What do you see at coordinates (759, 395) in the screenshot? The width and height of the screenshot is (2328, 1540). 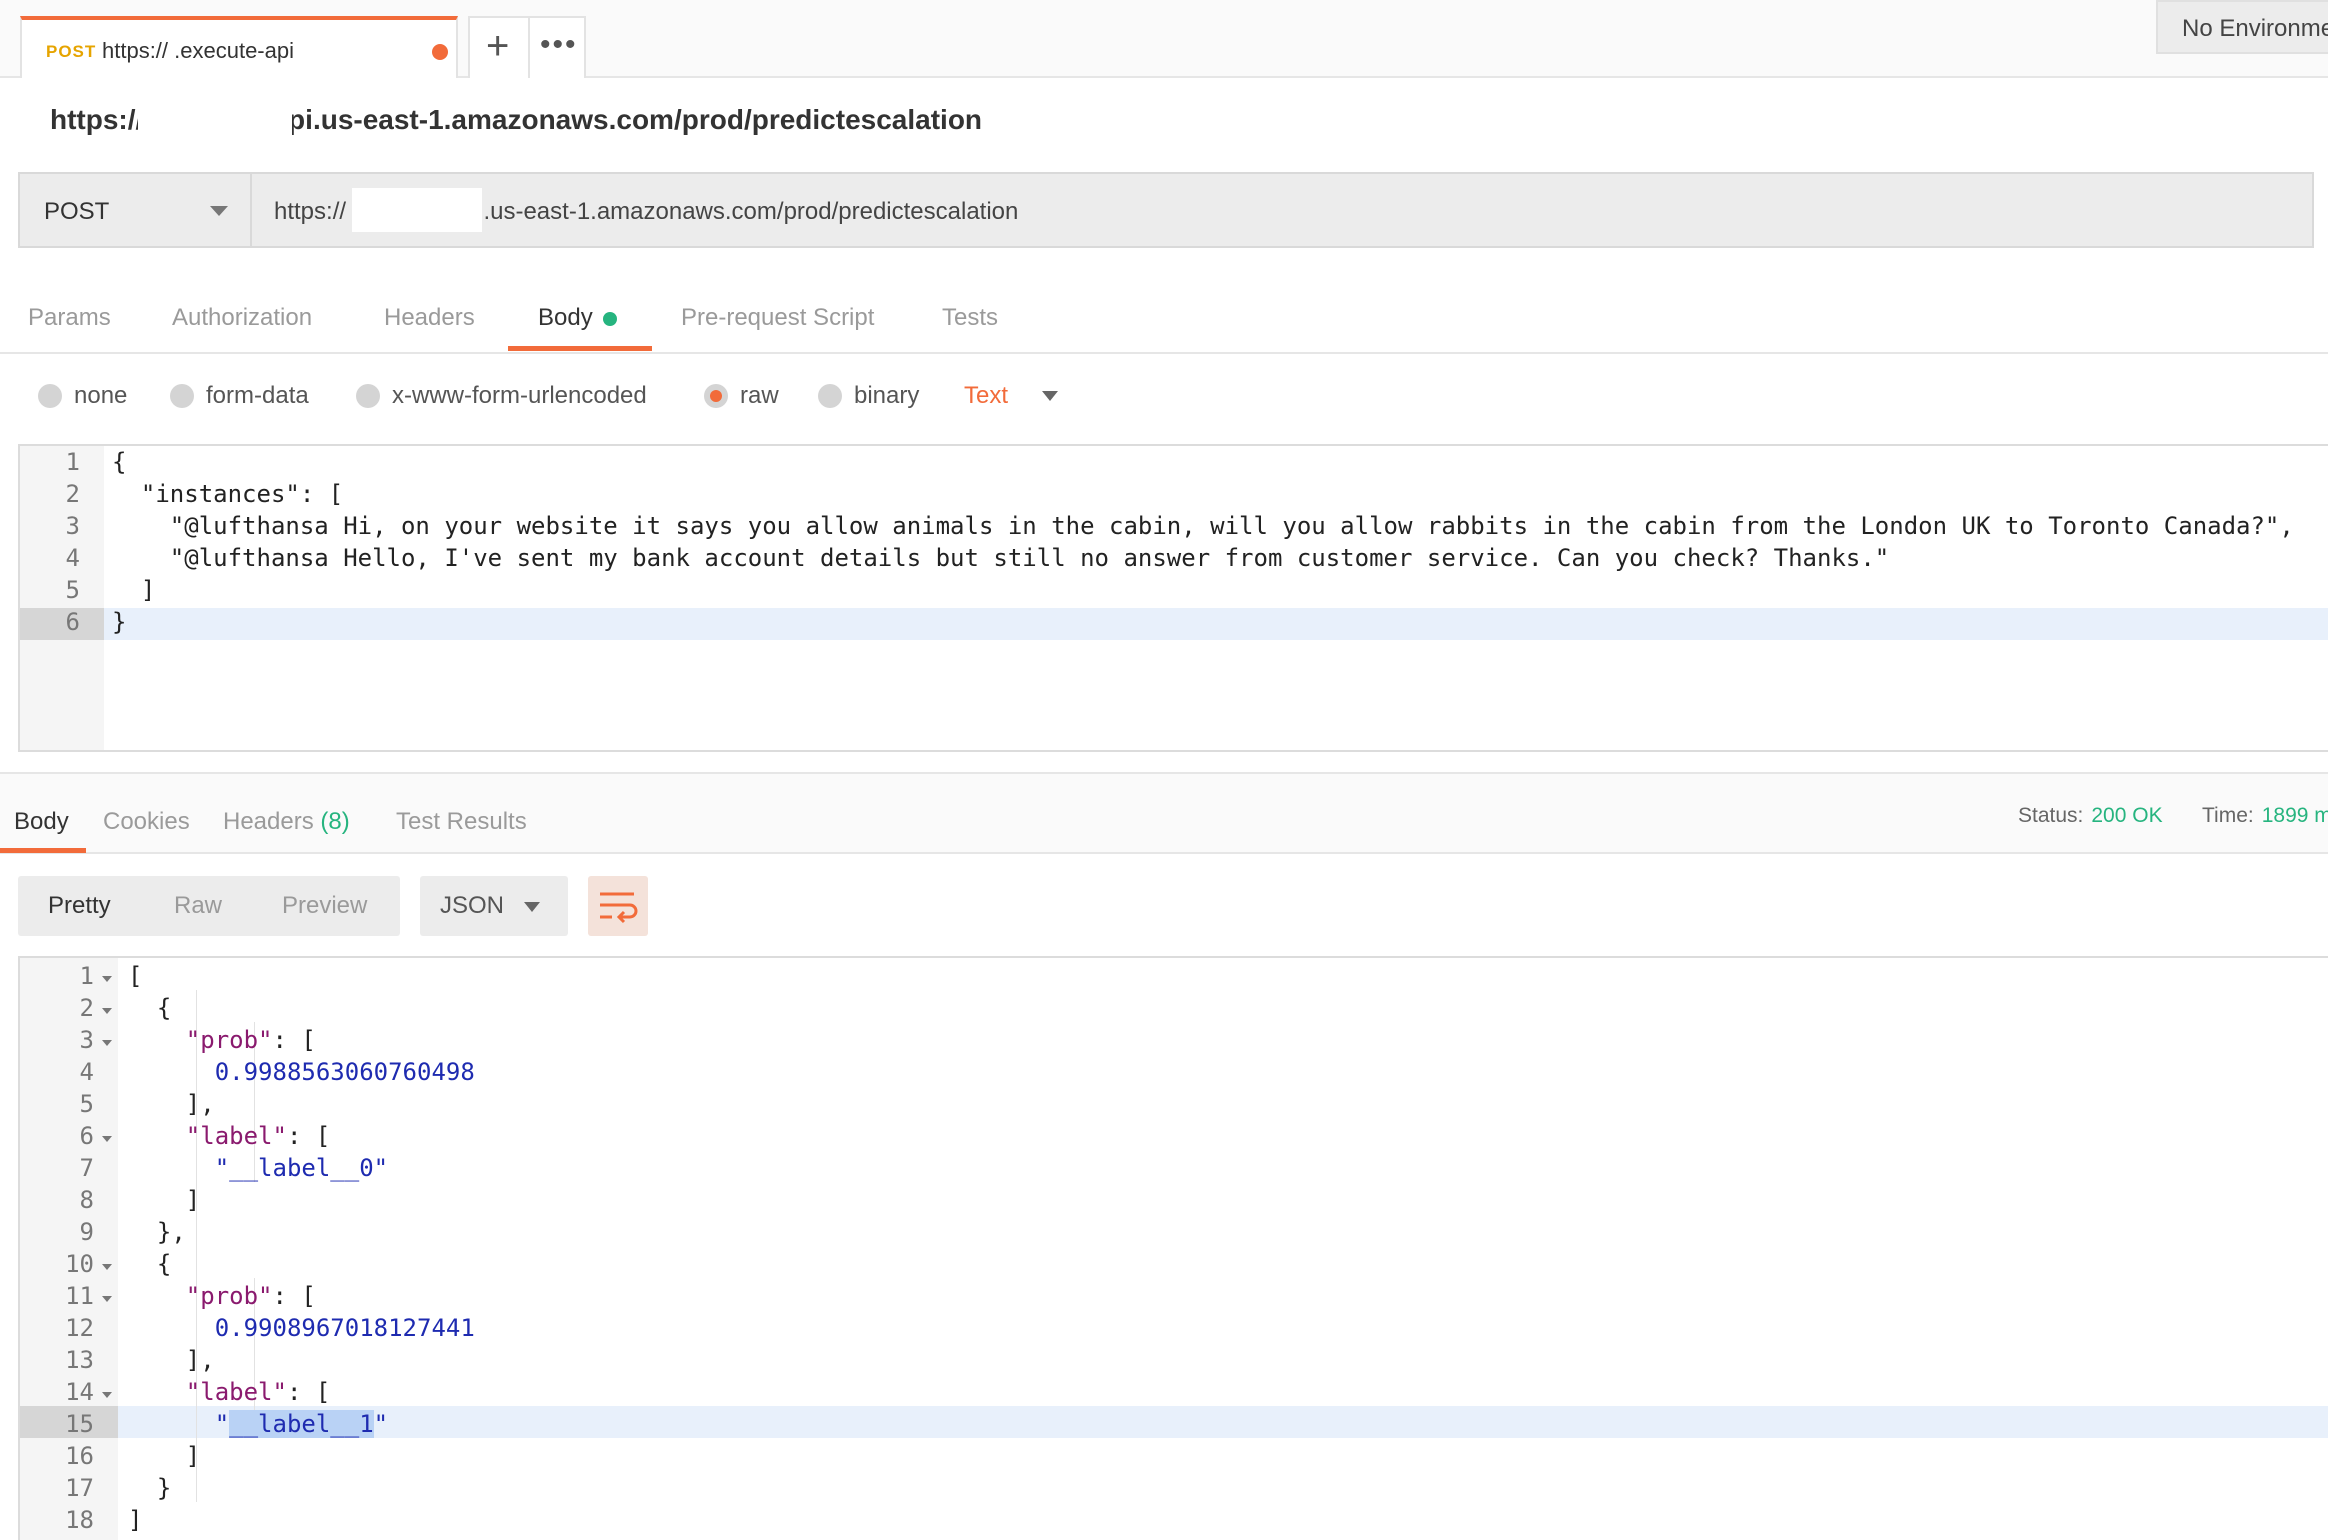 I see `body-type-label: raw` at bounding box center [759, 395].